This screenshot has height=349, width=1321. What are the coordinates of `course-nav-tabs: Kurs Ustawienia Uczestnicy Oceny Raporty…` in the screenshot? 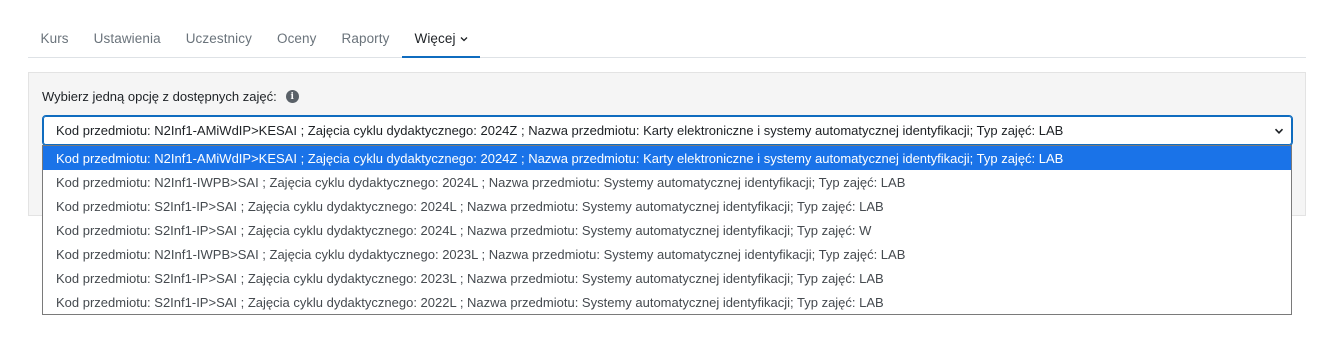 It's located at (667, 39).